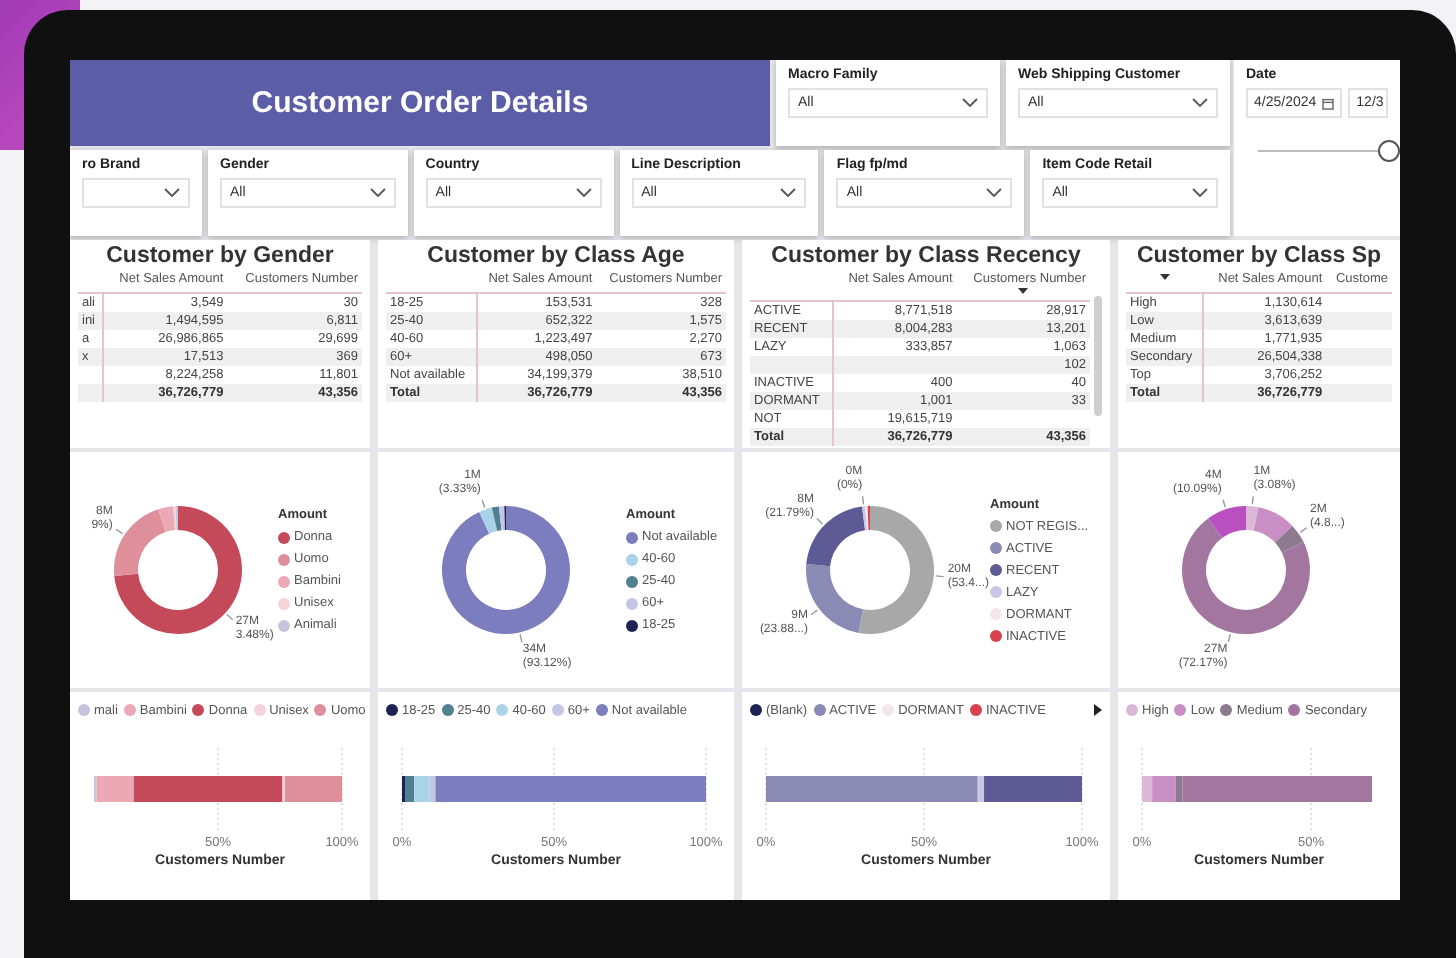  What do you see at coordinates (1389, 151) in the screenshot?
I see `slider-handle` at bounding box center [1389, 151].